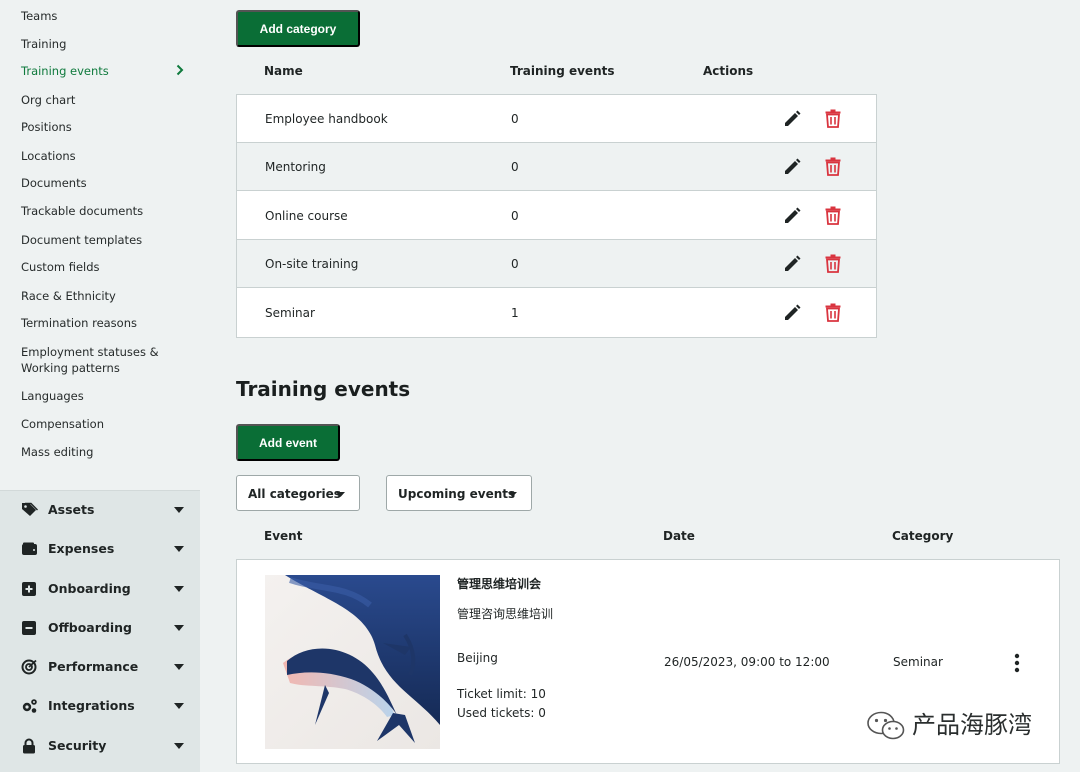  I want to click on sidebar-section-label: Security, so click(77, 745).